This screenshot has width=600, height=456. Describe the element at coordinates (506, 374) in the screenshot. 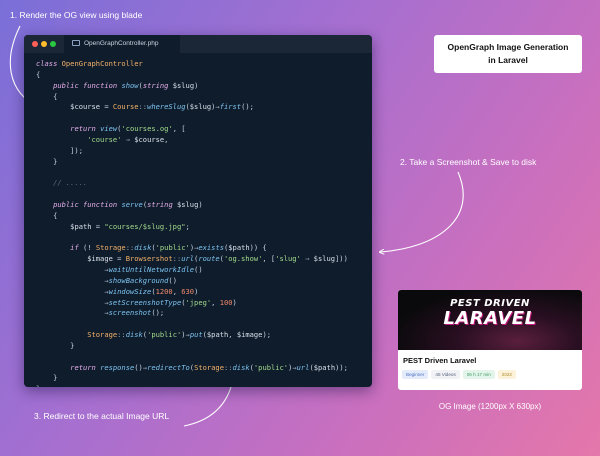

I see `tag-year: 2022` at that location.